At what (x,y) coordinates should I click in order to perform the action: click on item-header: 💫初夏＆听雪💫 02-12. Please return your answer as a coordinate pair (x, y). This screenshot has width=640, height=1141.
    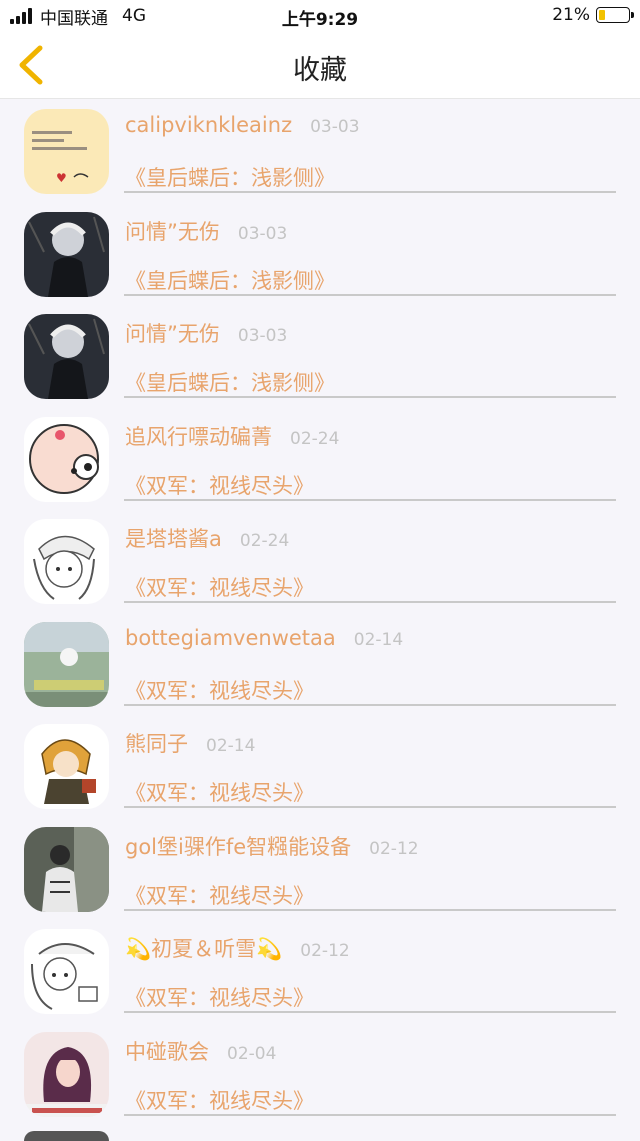
    Looking at the image, I should click on (237, 948).